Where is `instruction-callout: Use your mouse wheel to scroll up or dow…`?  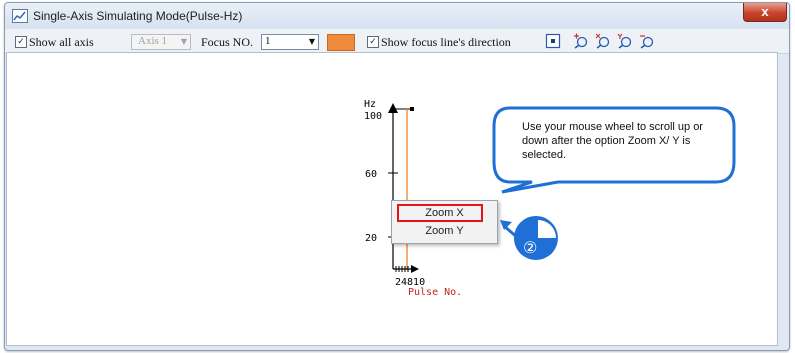
instruction-callout: Use your mouse wheel to scroll up or dow… is located at coordinates (613, 149).